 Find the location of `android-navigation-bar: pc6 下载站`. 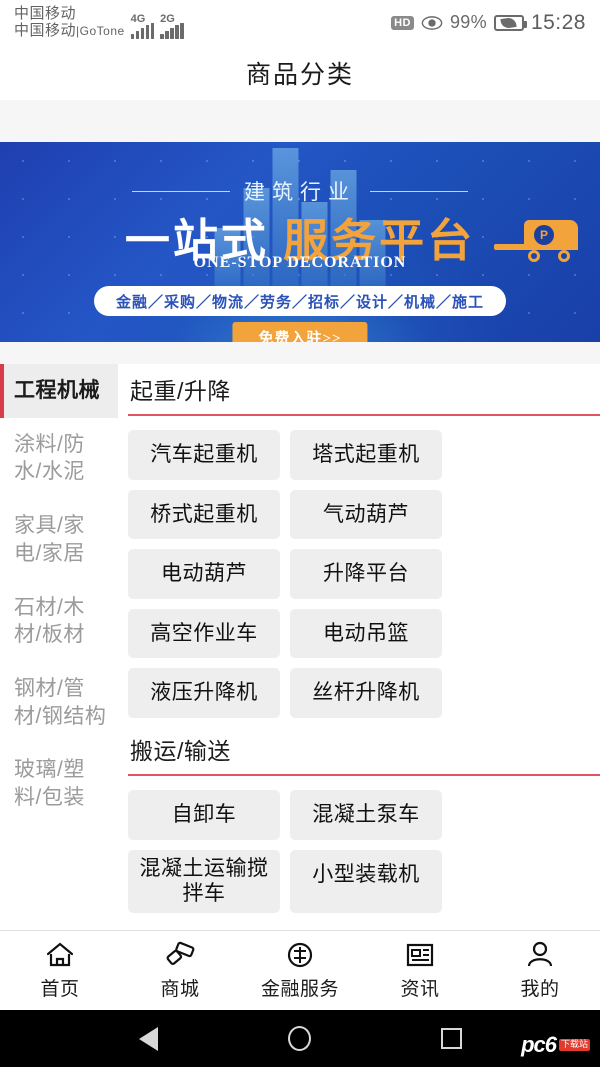

android-navigation-bar: pc6 下载站 is located at coordinates (300, 1038).